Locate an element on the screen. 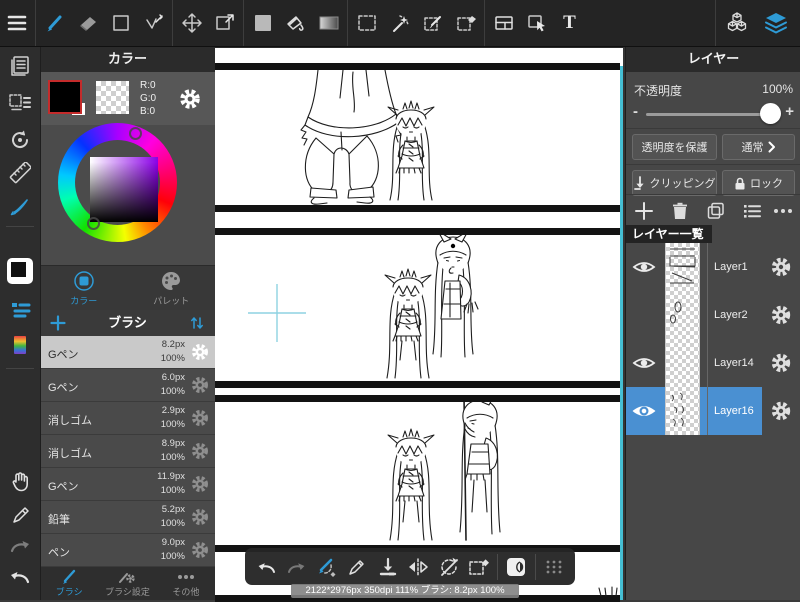  clipping-button: クリッピング is located at coordinates (674, 183).